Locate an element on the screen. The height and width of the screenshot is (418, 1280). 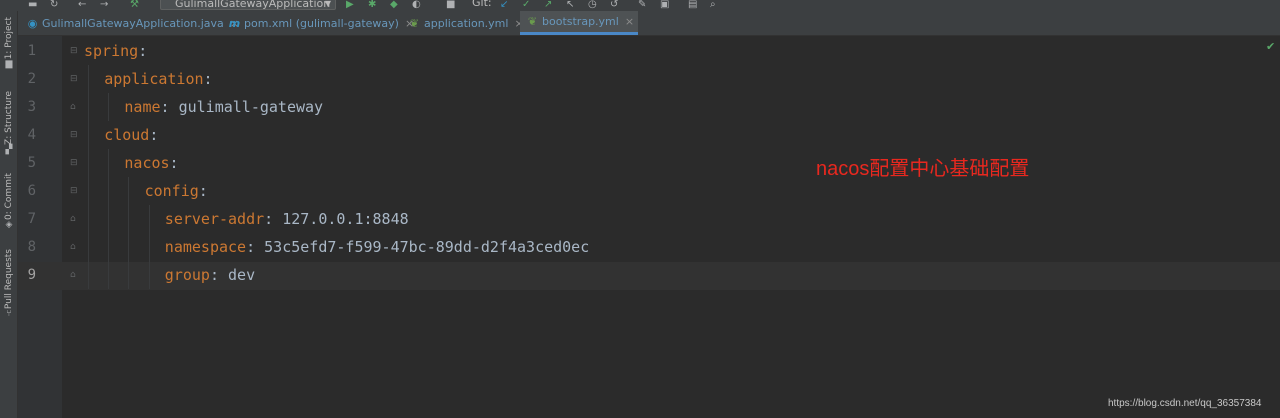
stop-icon: ■ is located at coordinates (450, 5).